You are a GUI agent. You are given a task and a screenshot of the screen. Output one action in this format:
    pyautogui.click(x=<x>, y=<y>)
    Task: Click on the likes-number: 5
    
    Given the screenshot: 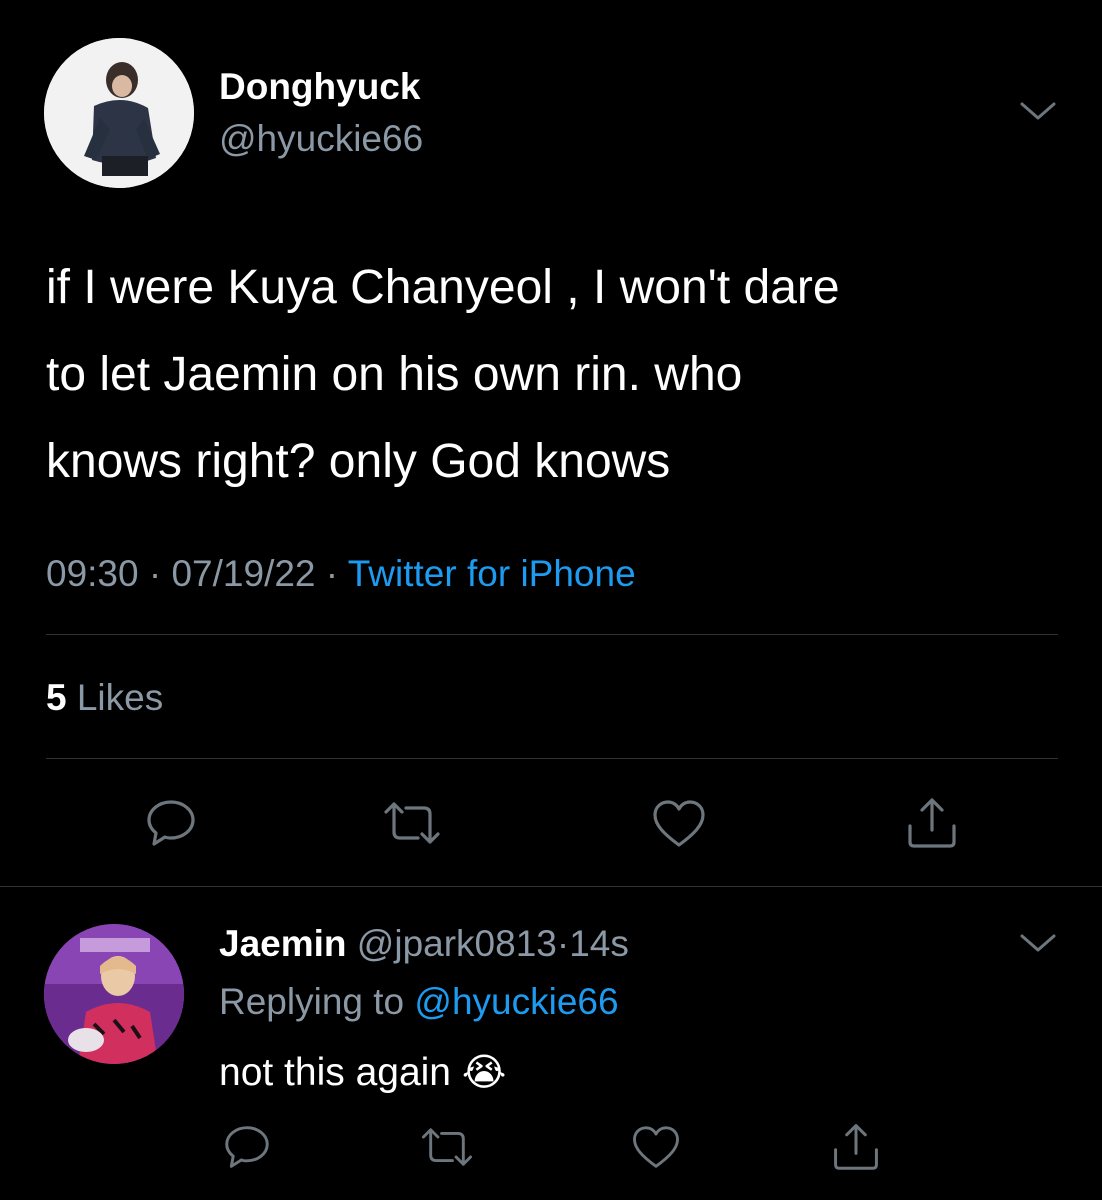 What is the action you would take?
    pyautogui.click(x=56, y=697)
    